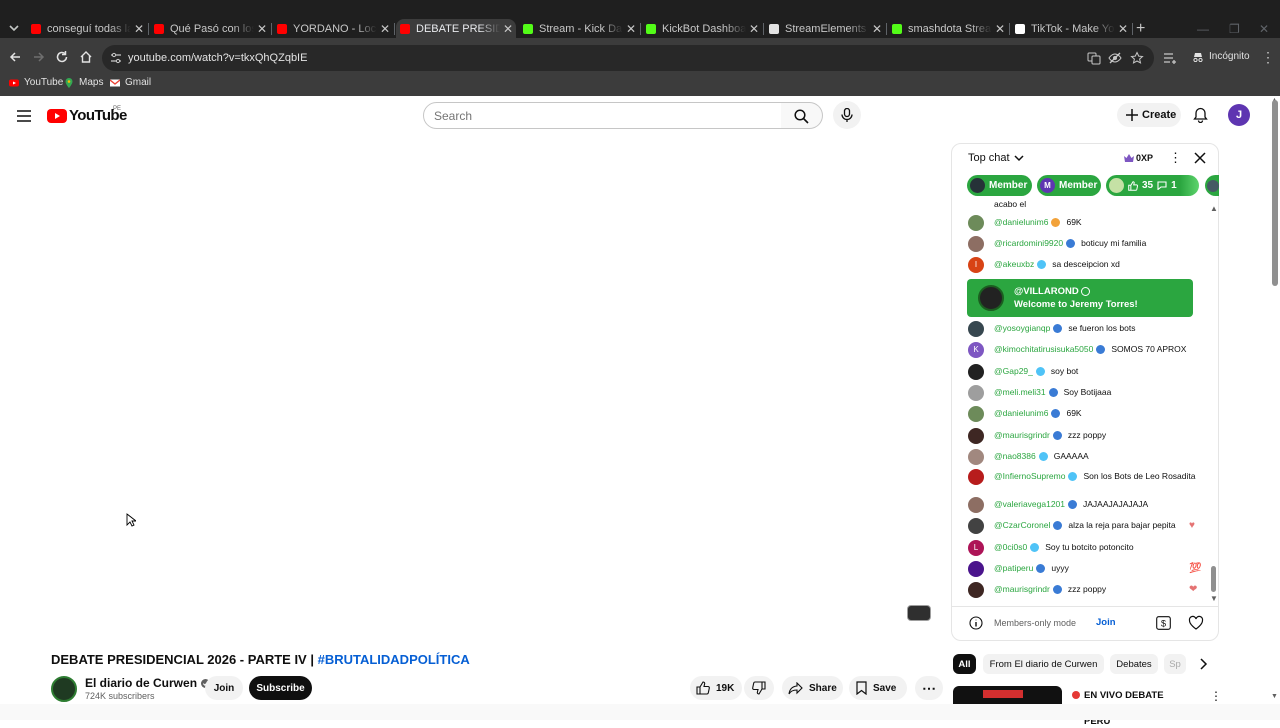 Image resolution: width=1280 pixels, height=728 pixels. Describe the element at coordinates (1013, 371) in the screenshot. I see `chat-author: @Gap29_` at that location.